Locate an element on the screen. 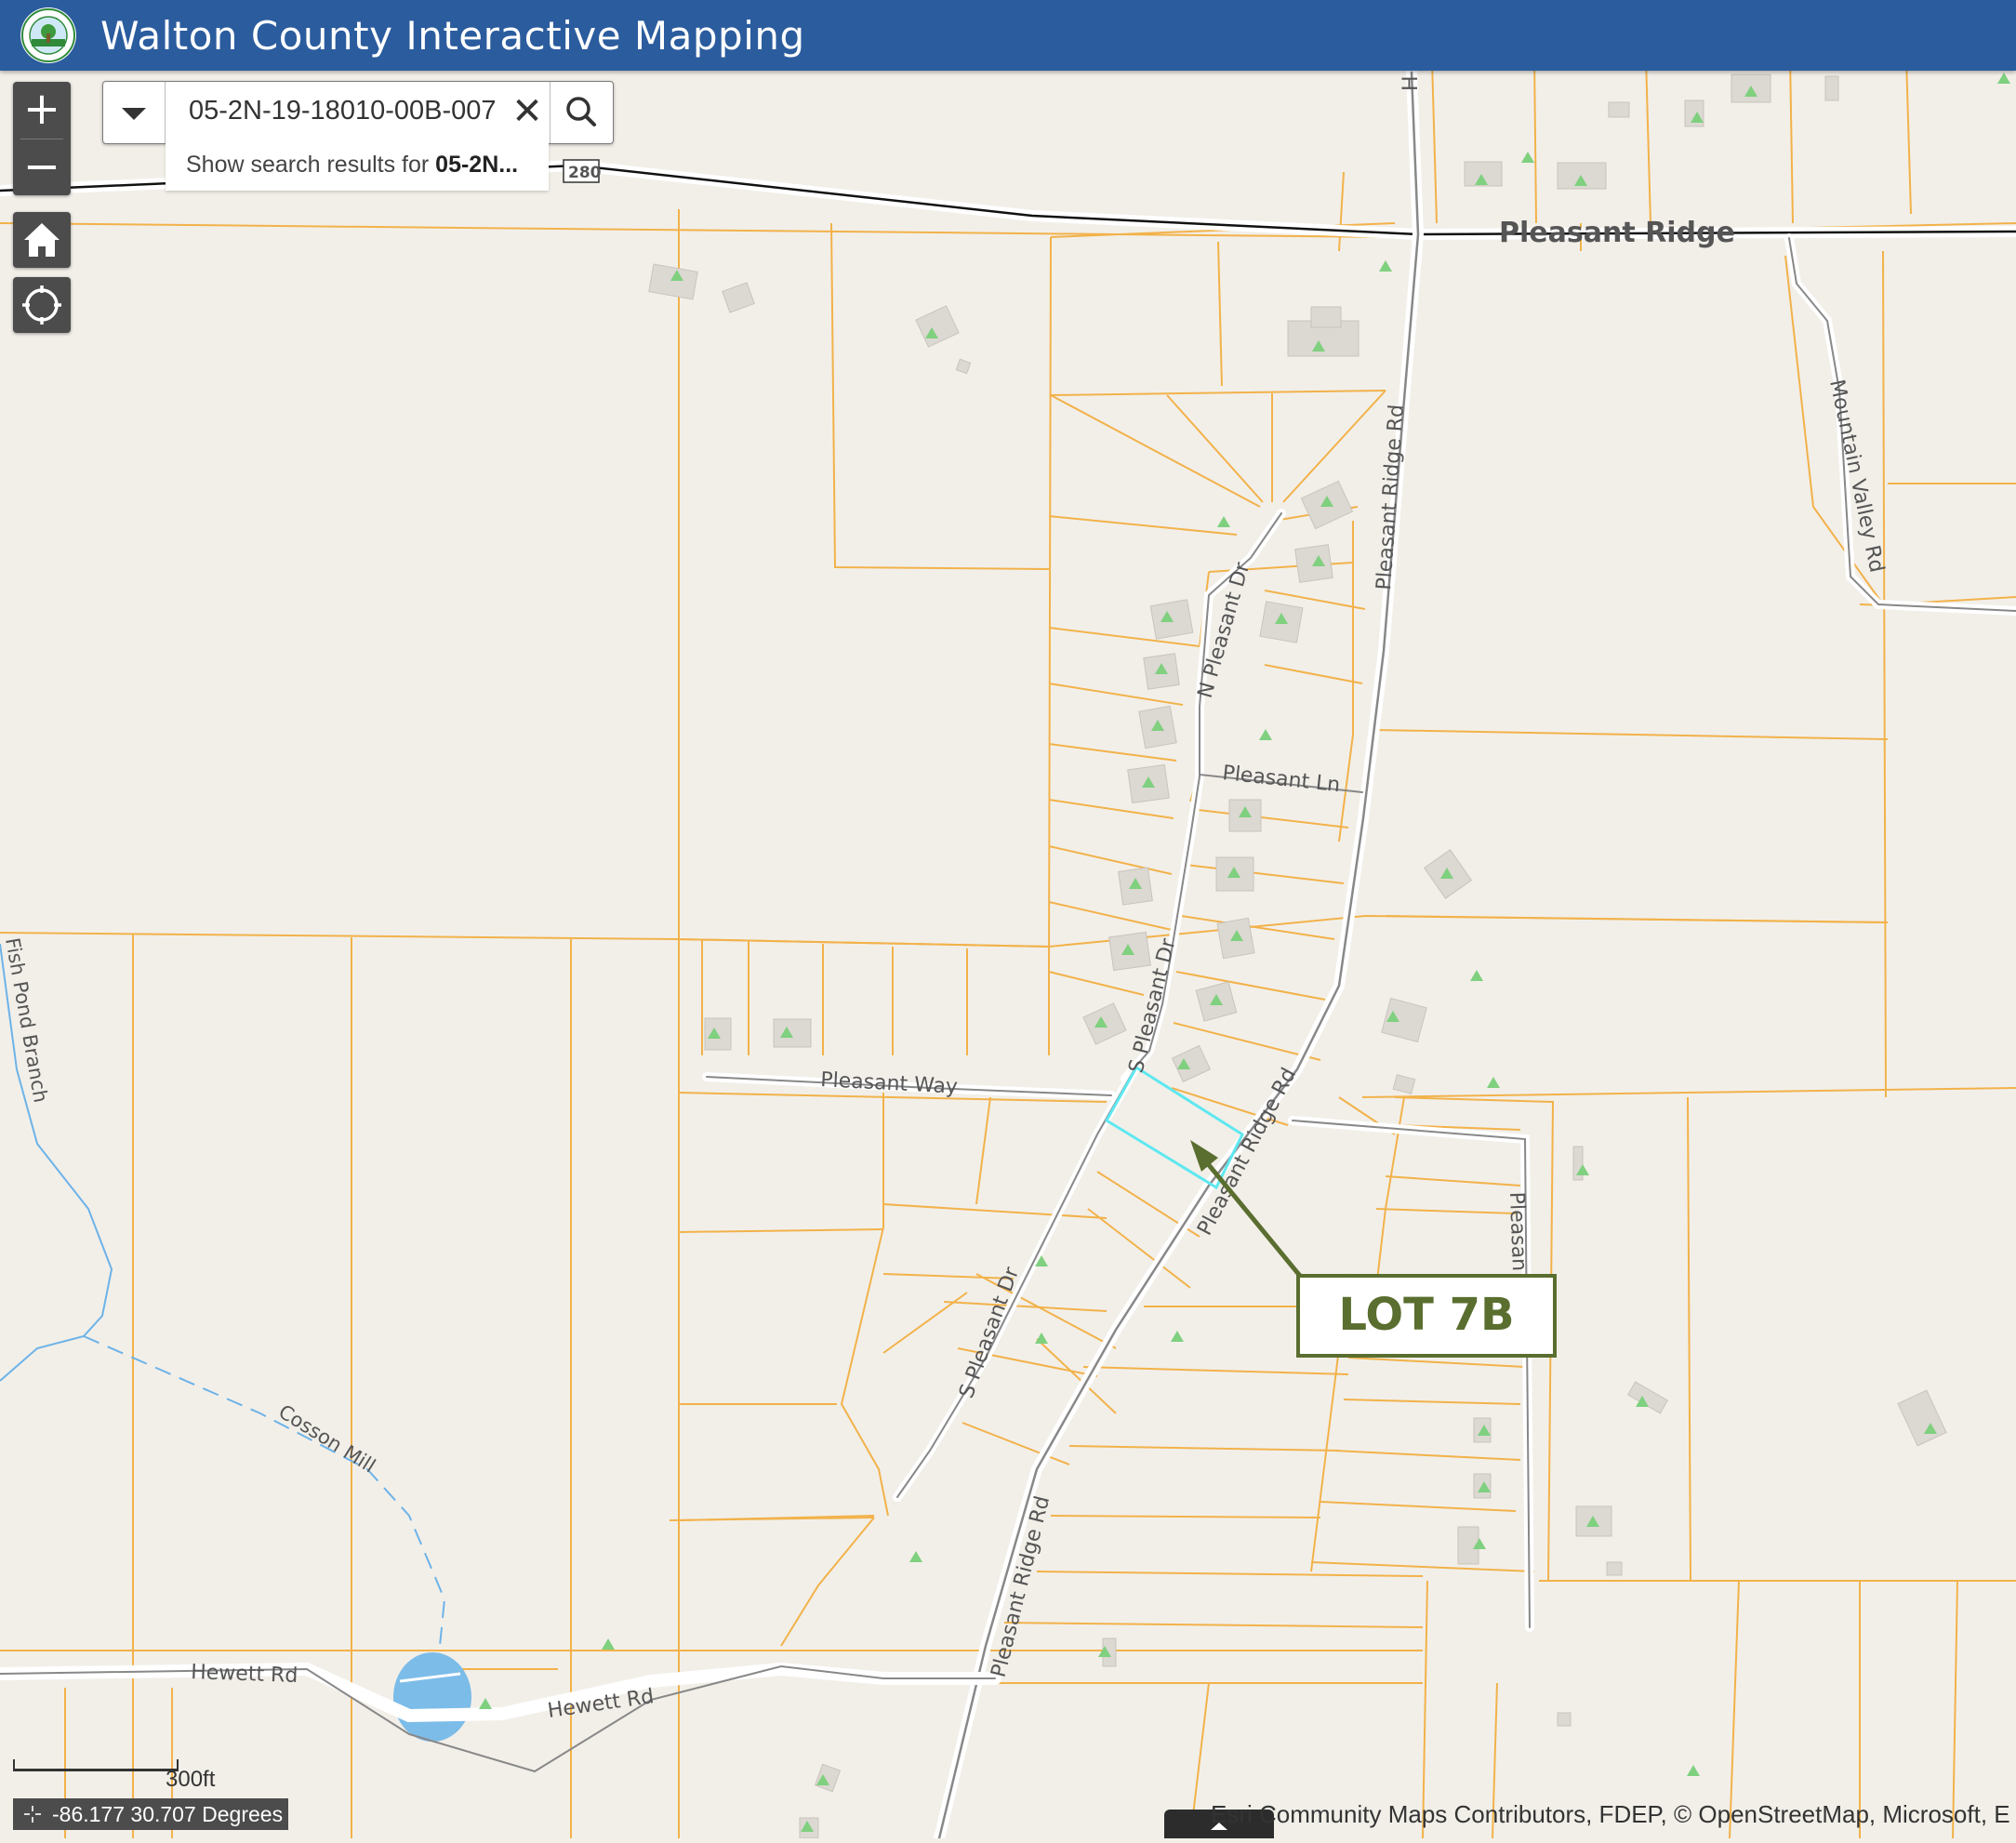 This screenshot has height=1843, width=2016. lot-annotation-label: LOT 7B is located at coordinates (1426, 1316).